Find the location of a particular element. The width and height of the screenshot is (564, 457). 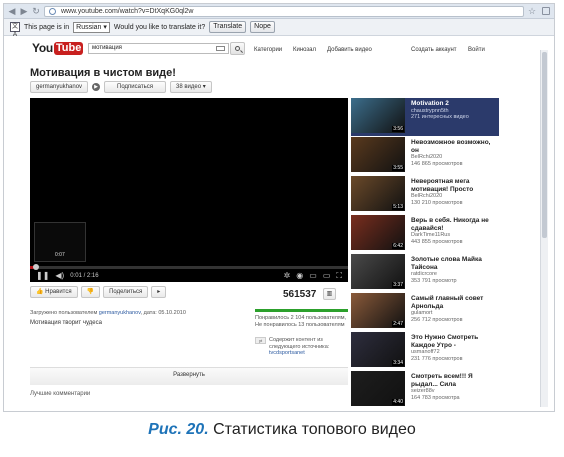

create-account-link: Создать аккаунт is located at coordinates (434, 50).